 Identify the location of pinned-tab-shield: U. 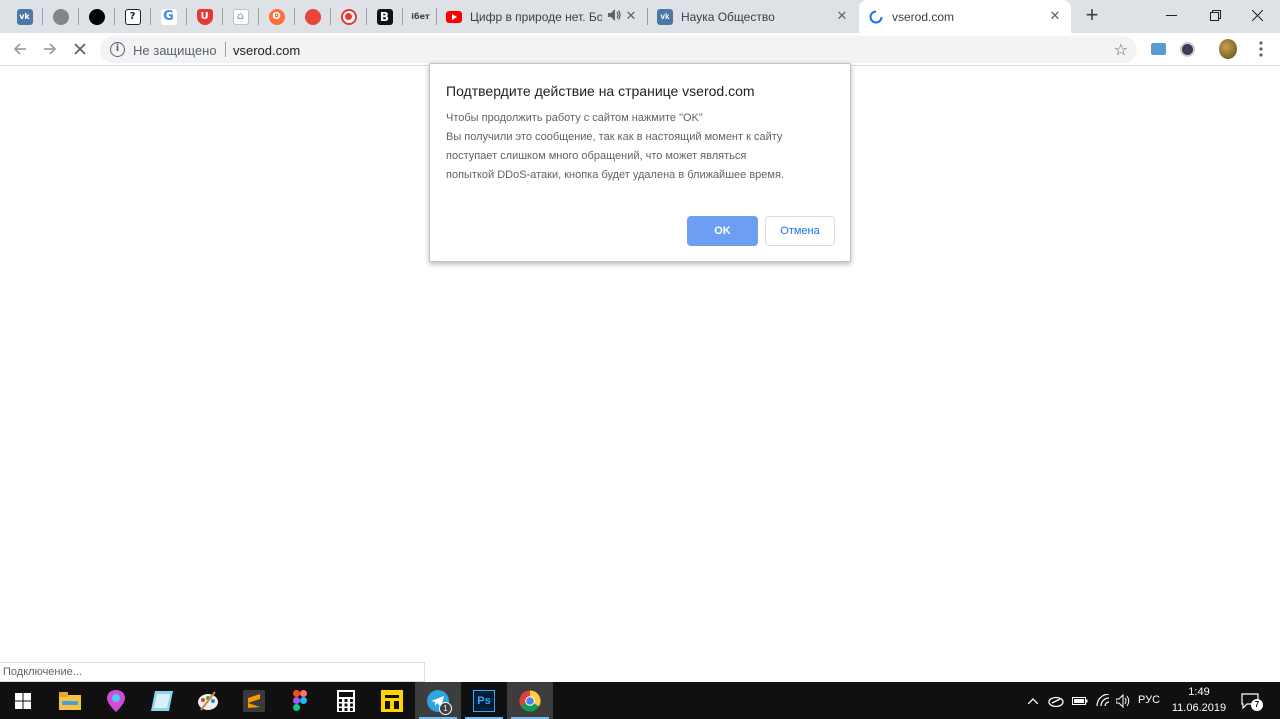
(204, 16).